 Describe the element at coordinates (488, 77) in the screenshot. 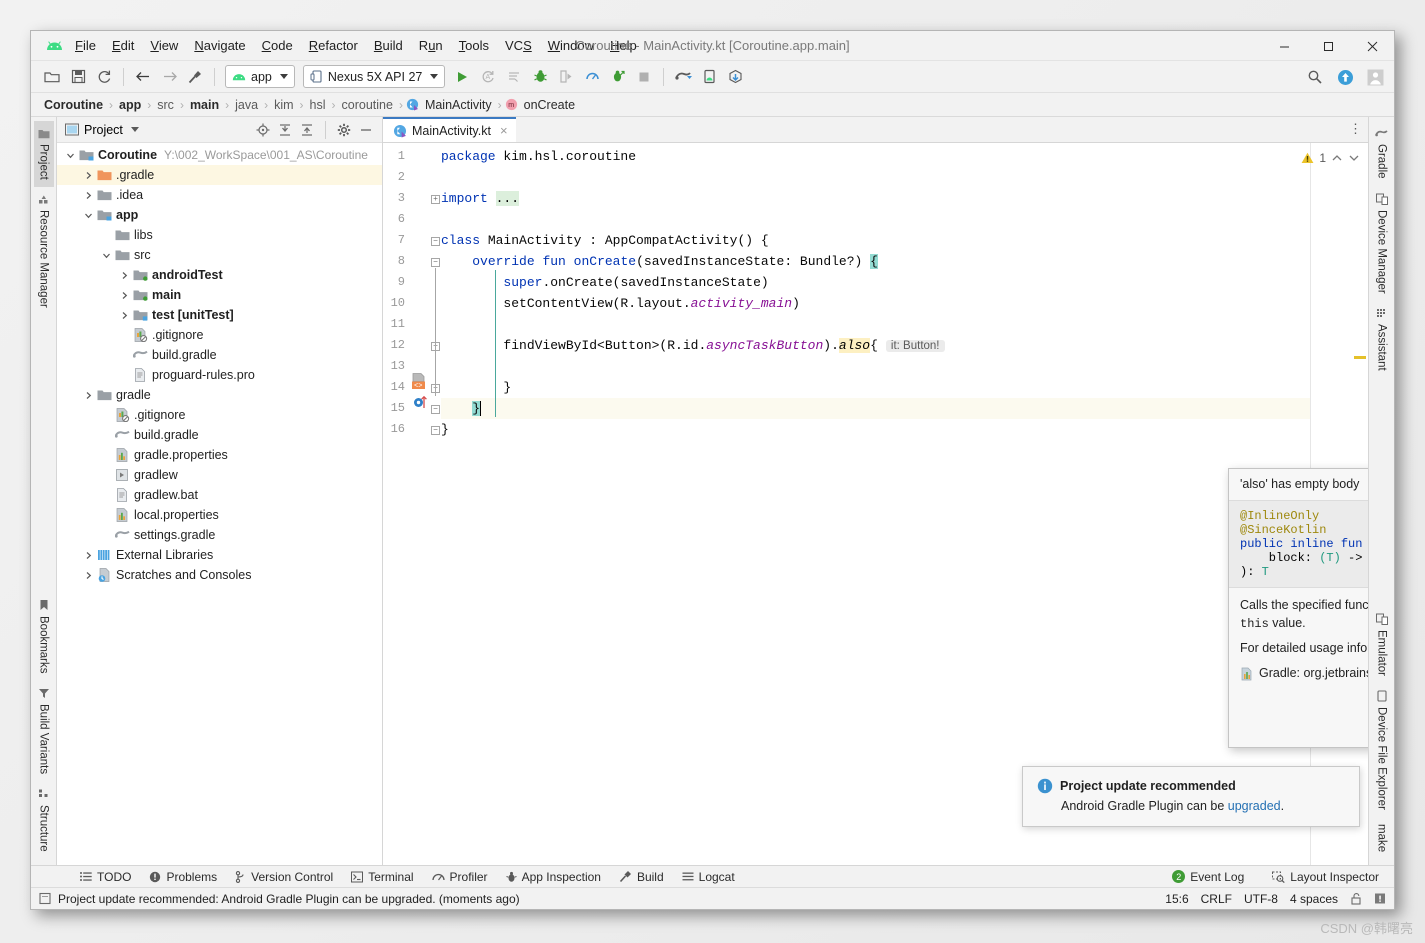

I see `apply-changes-icon: A` at that location.